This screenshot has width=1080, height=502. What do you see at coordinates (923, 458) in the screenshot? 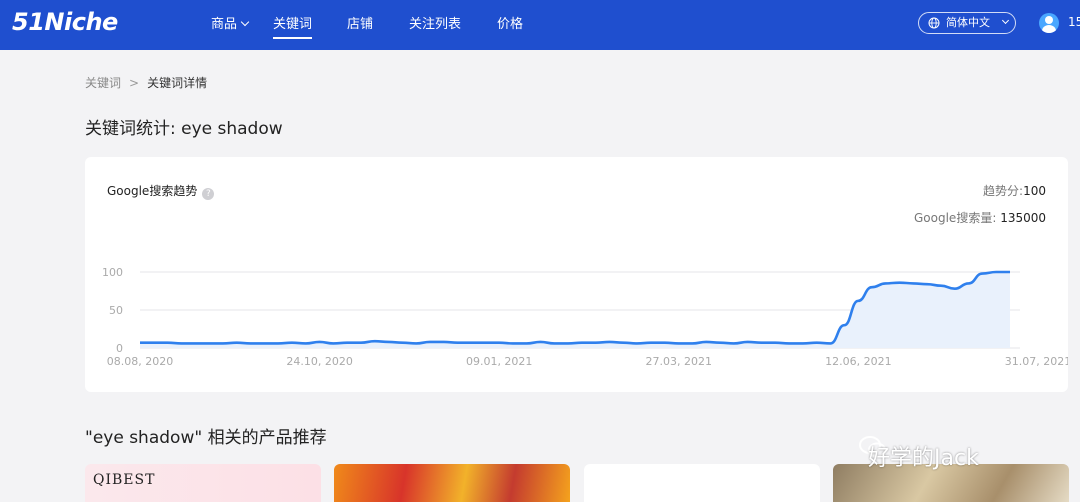
I see `watermark-text: 好学的Jack` at bounding box center [923, 458].